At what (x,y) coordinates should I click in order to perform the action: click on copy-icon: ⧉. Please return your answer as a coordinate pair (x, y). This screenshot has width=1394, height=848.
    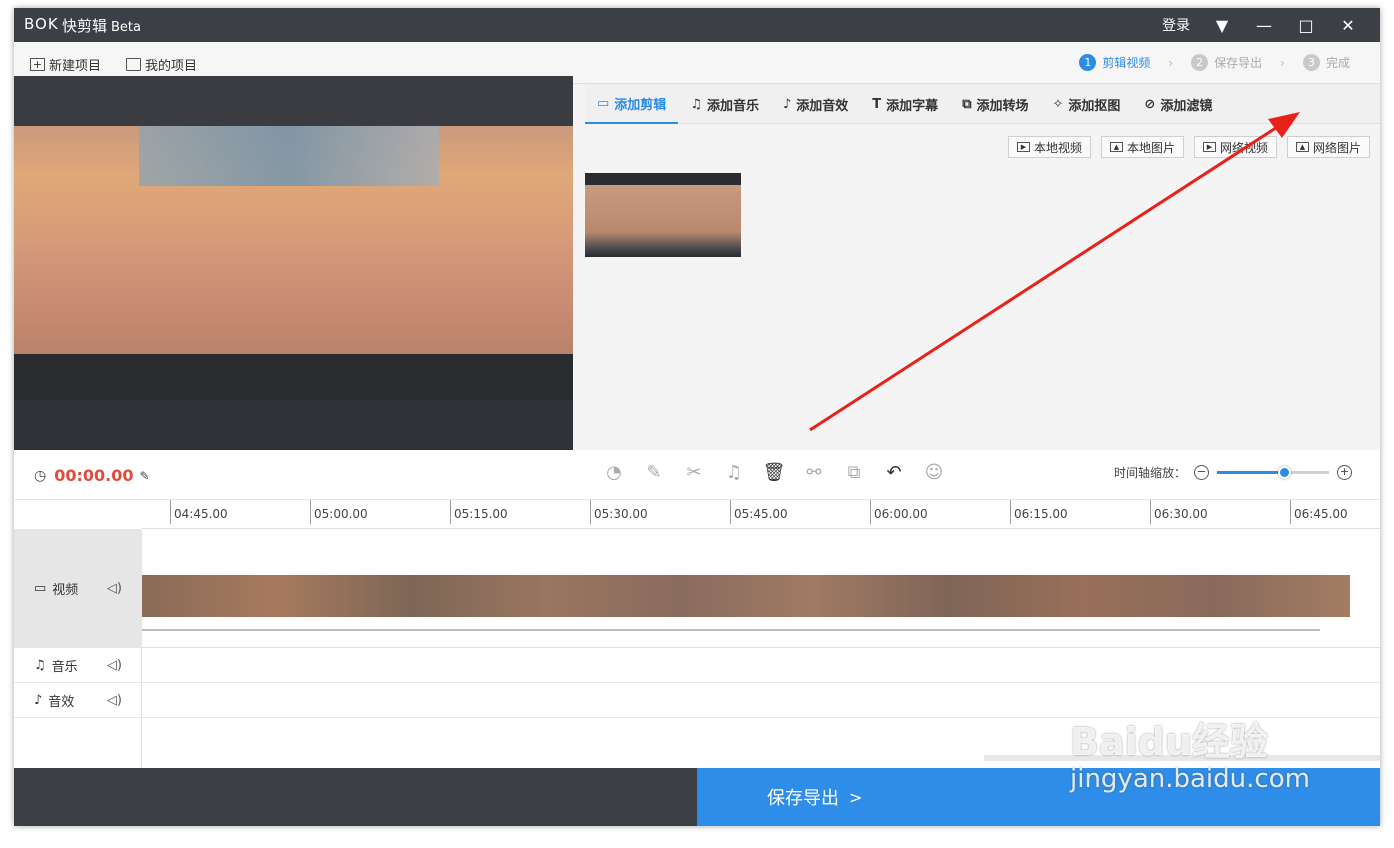
    Looking at the image, I should click on (854, 472).